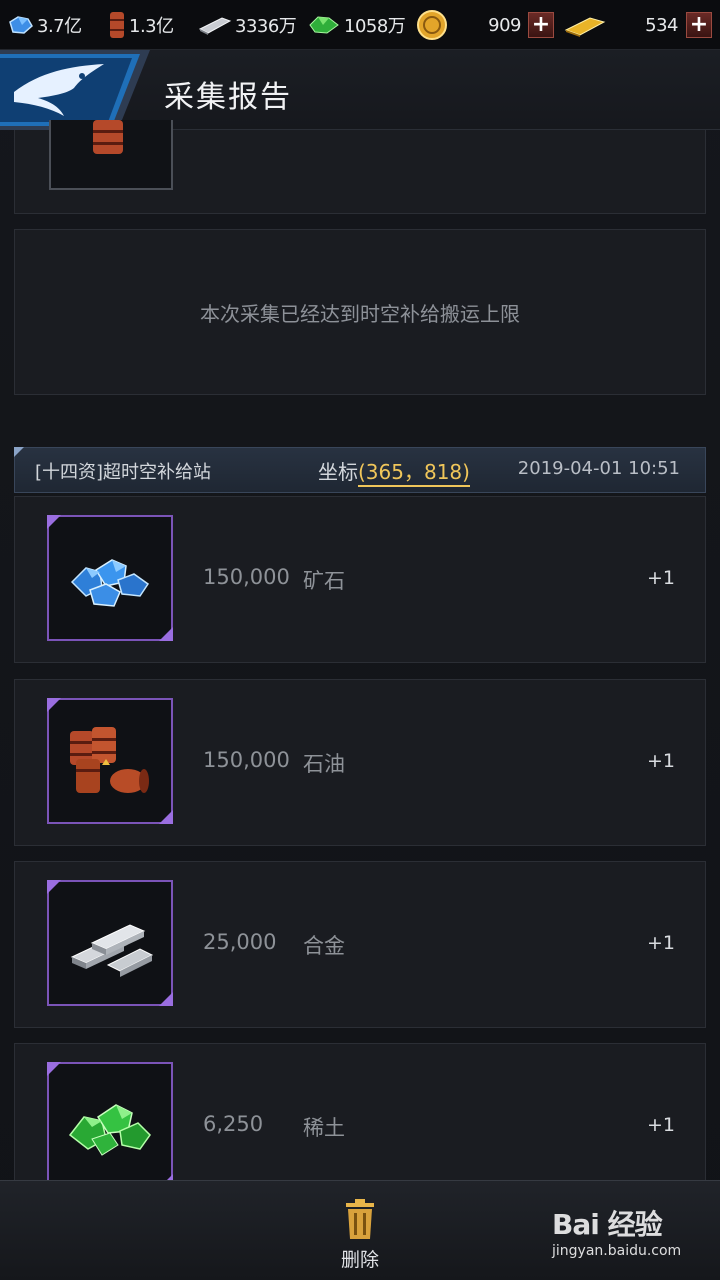 Image resolution: width=720 pixels, height=1280 pixels. I want to click on resource-value: 1058万, so click(375, 26).